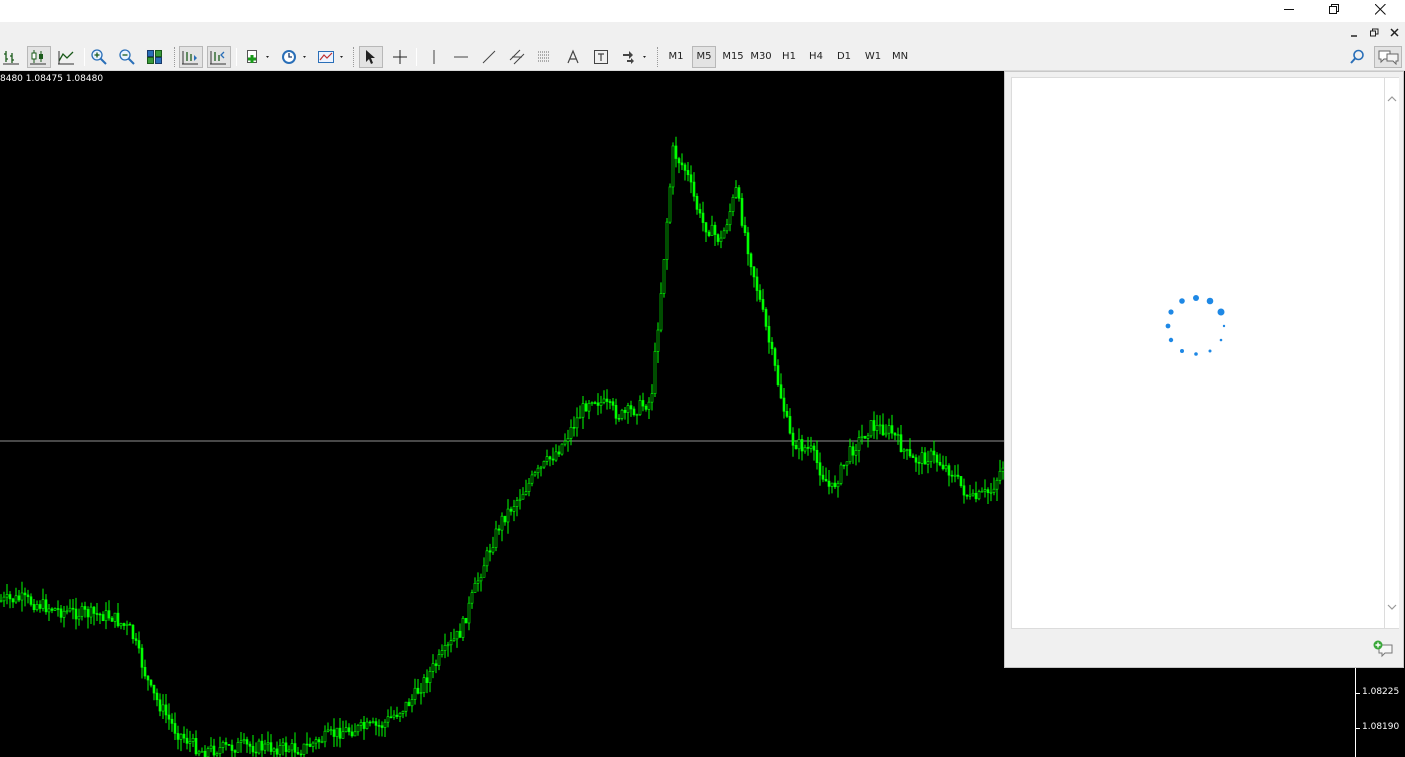 The height and width of the screenshot is (757, 1405). What do you see at coordinates (873, 57) in the screenshot?
I see `timeframe-w1: W1` at bounding box center [873, 57].